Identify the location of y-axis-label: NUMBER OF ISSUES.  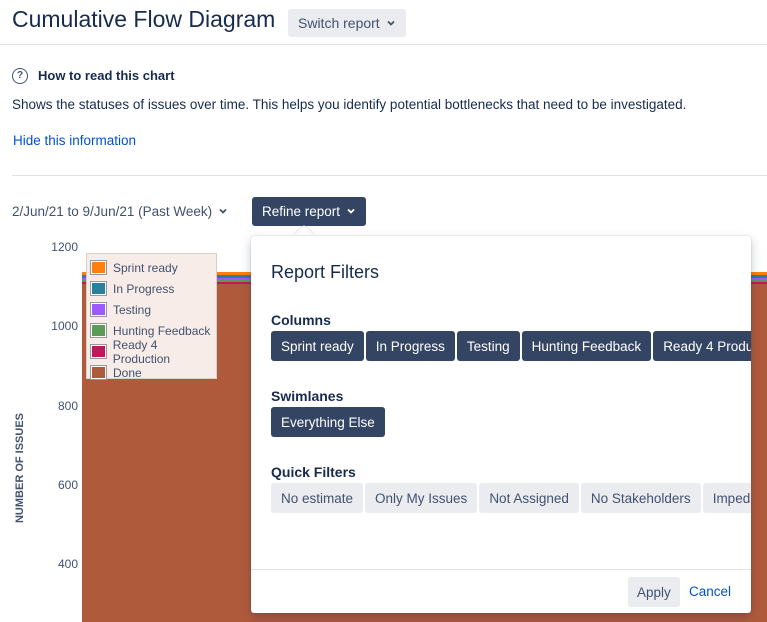
(20, 468).